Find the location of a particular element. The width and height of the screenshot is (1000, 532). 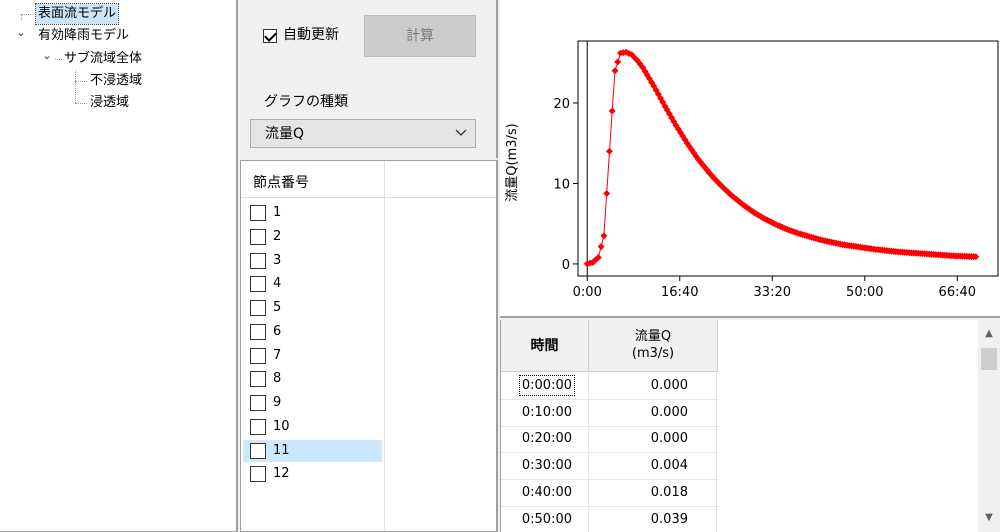

x-tick-label: 66:40 is located at coordinates (957, 292).